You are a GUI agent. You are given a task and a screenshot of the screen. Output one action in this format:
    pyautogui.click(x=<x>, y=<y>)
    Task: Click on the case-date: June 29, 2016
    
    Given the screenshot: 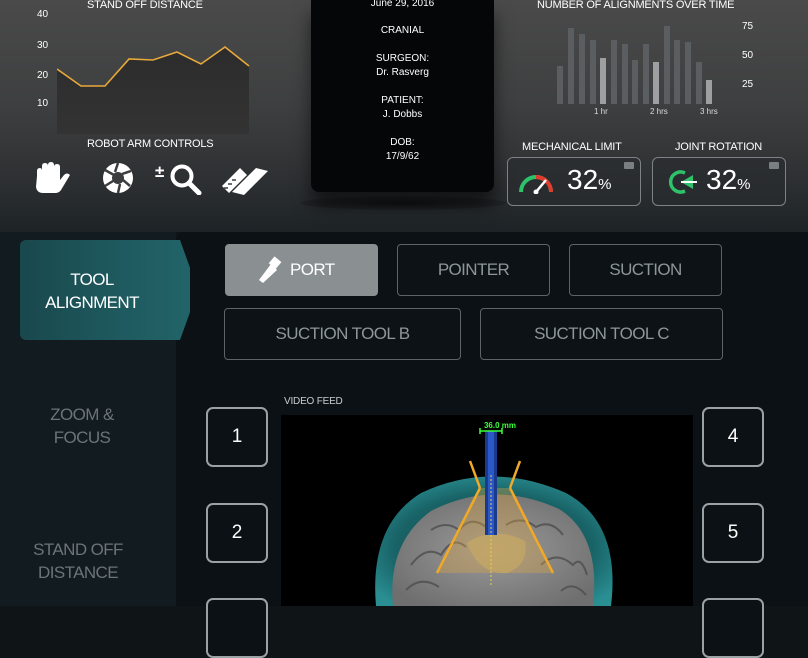 What is the action you would take?
    pyautogui.click(x=402, y=4)
    